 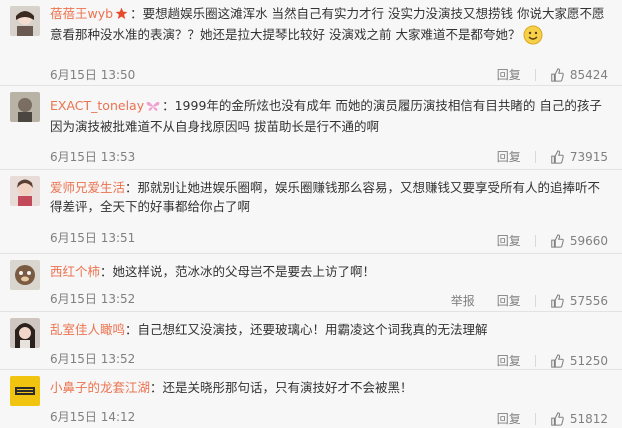 What do you see at coordinates (306, 329) in the screenshot?
I see `comment-content: ：自己想红又没演技，还要玻璃心！用霸凌这个词我真的无法理解` at bounding box center [306, 329].